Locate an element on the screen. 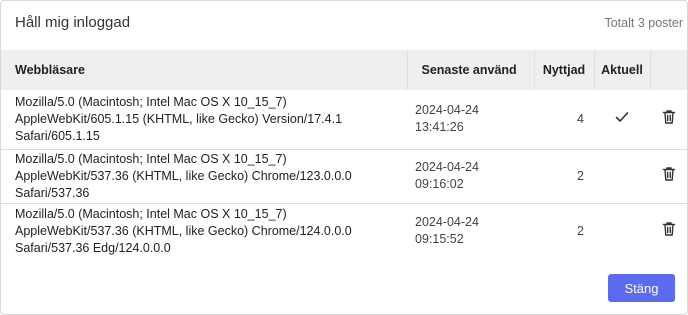  total-count: Totalt 3 poster is located at coordinates (643, 23).